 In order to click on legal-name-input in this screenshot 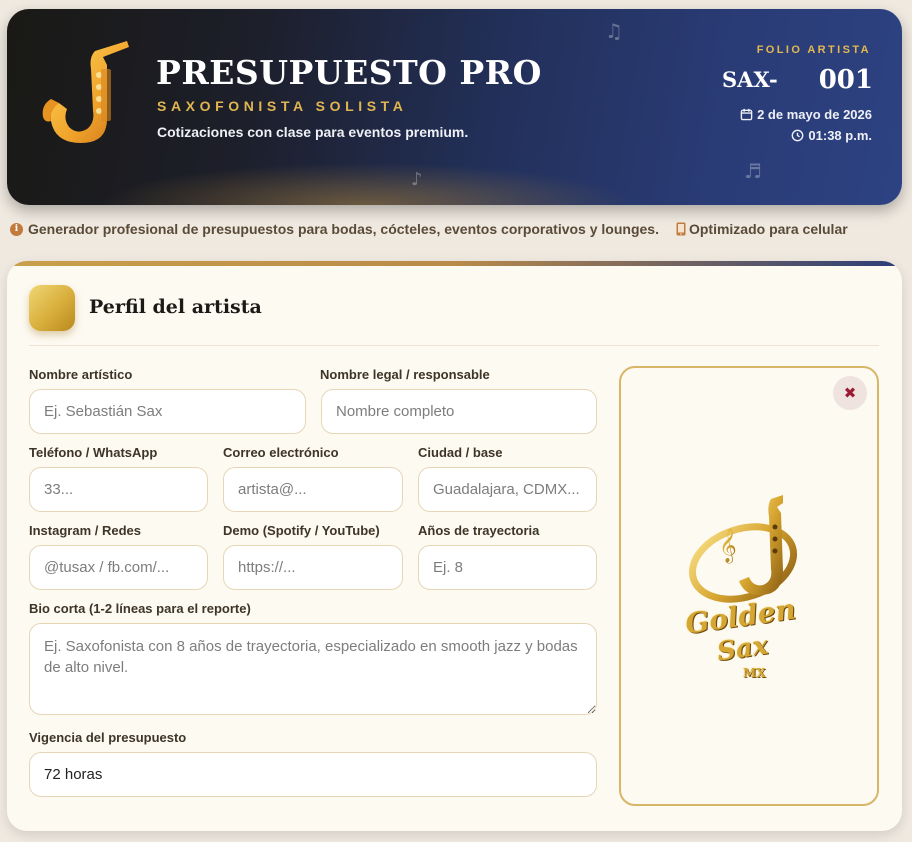, I will do `click(459, 411)`.